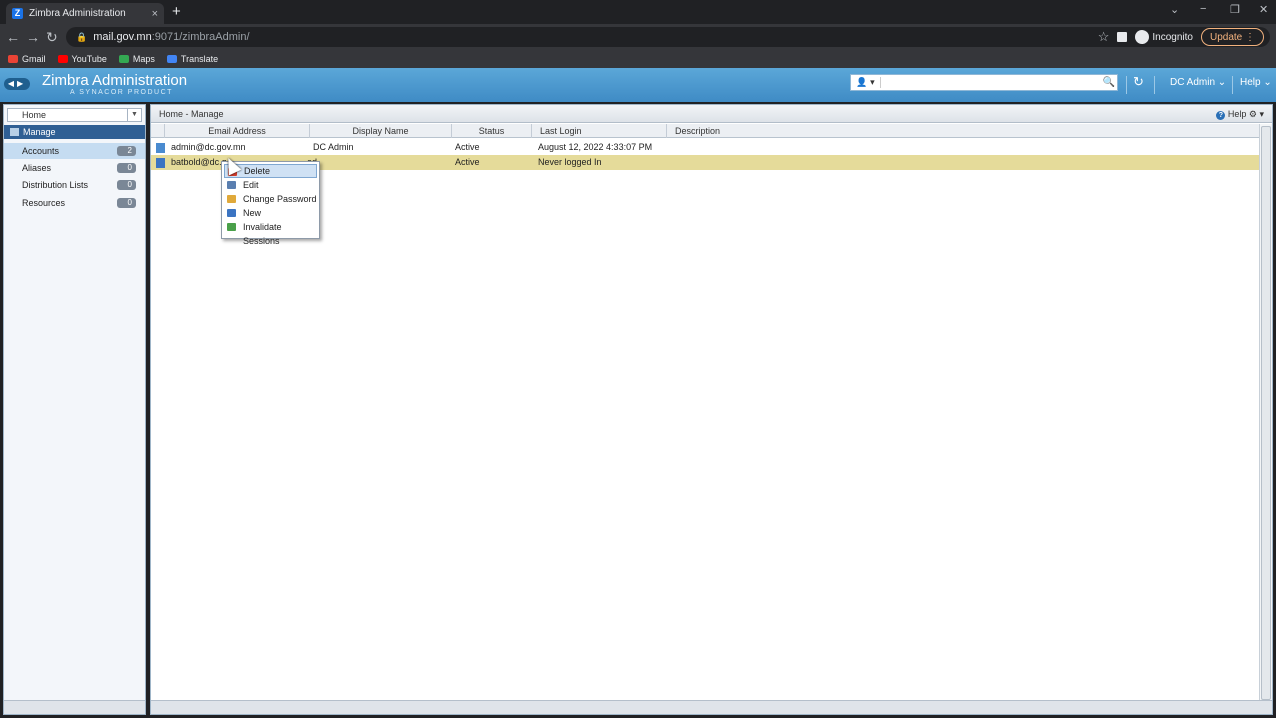 The image size is (1276, 718). Describe the element at coordinates (1109, 82) in the screenshot. I see `search-icon: 🔍` at that location.